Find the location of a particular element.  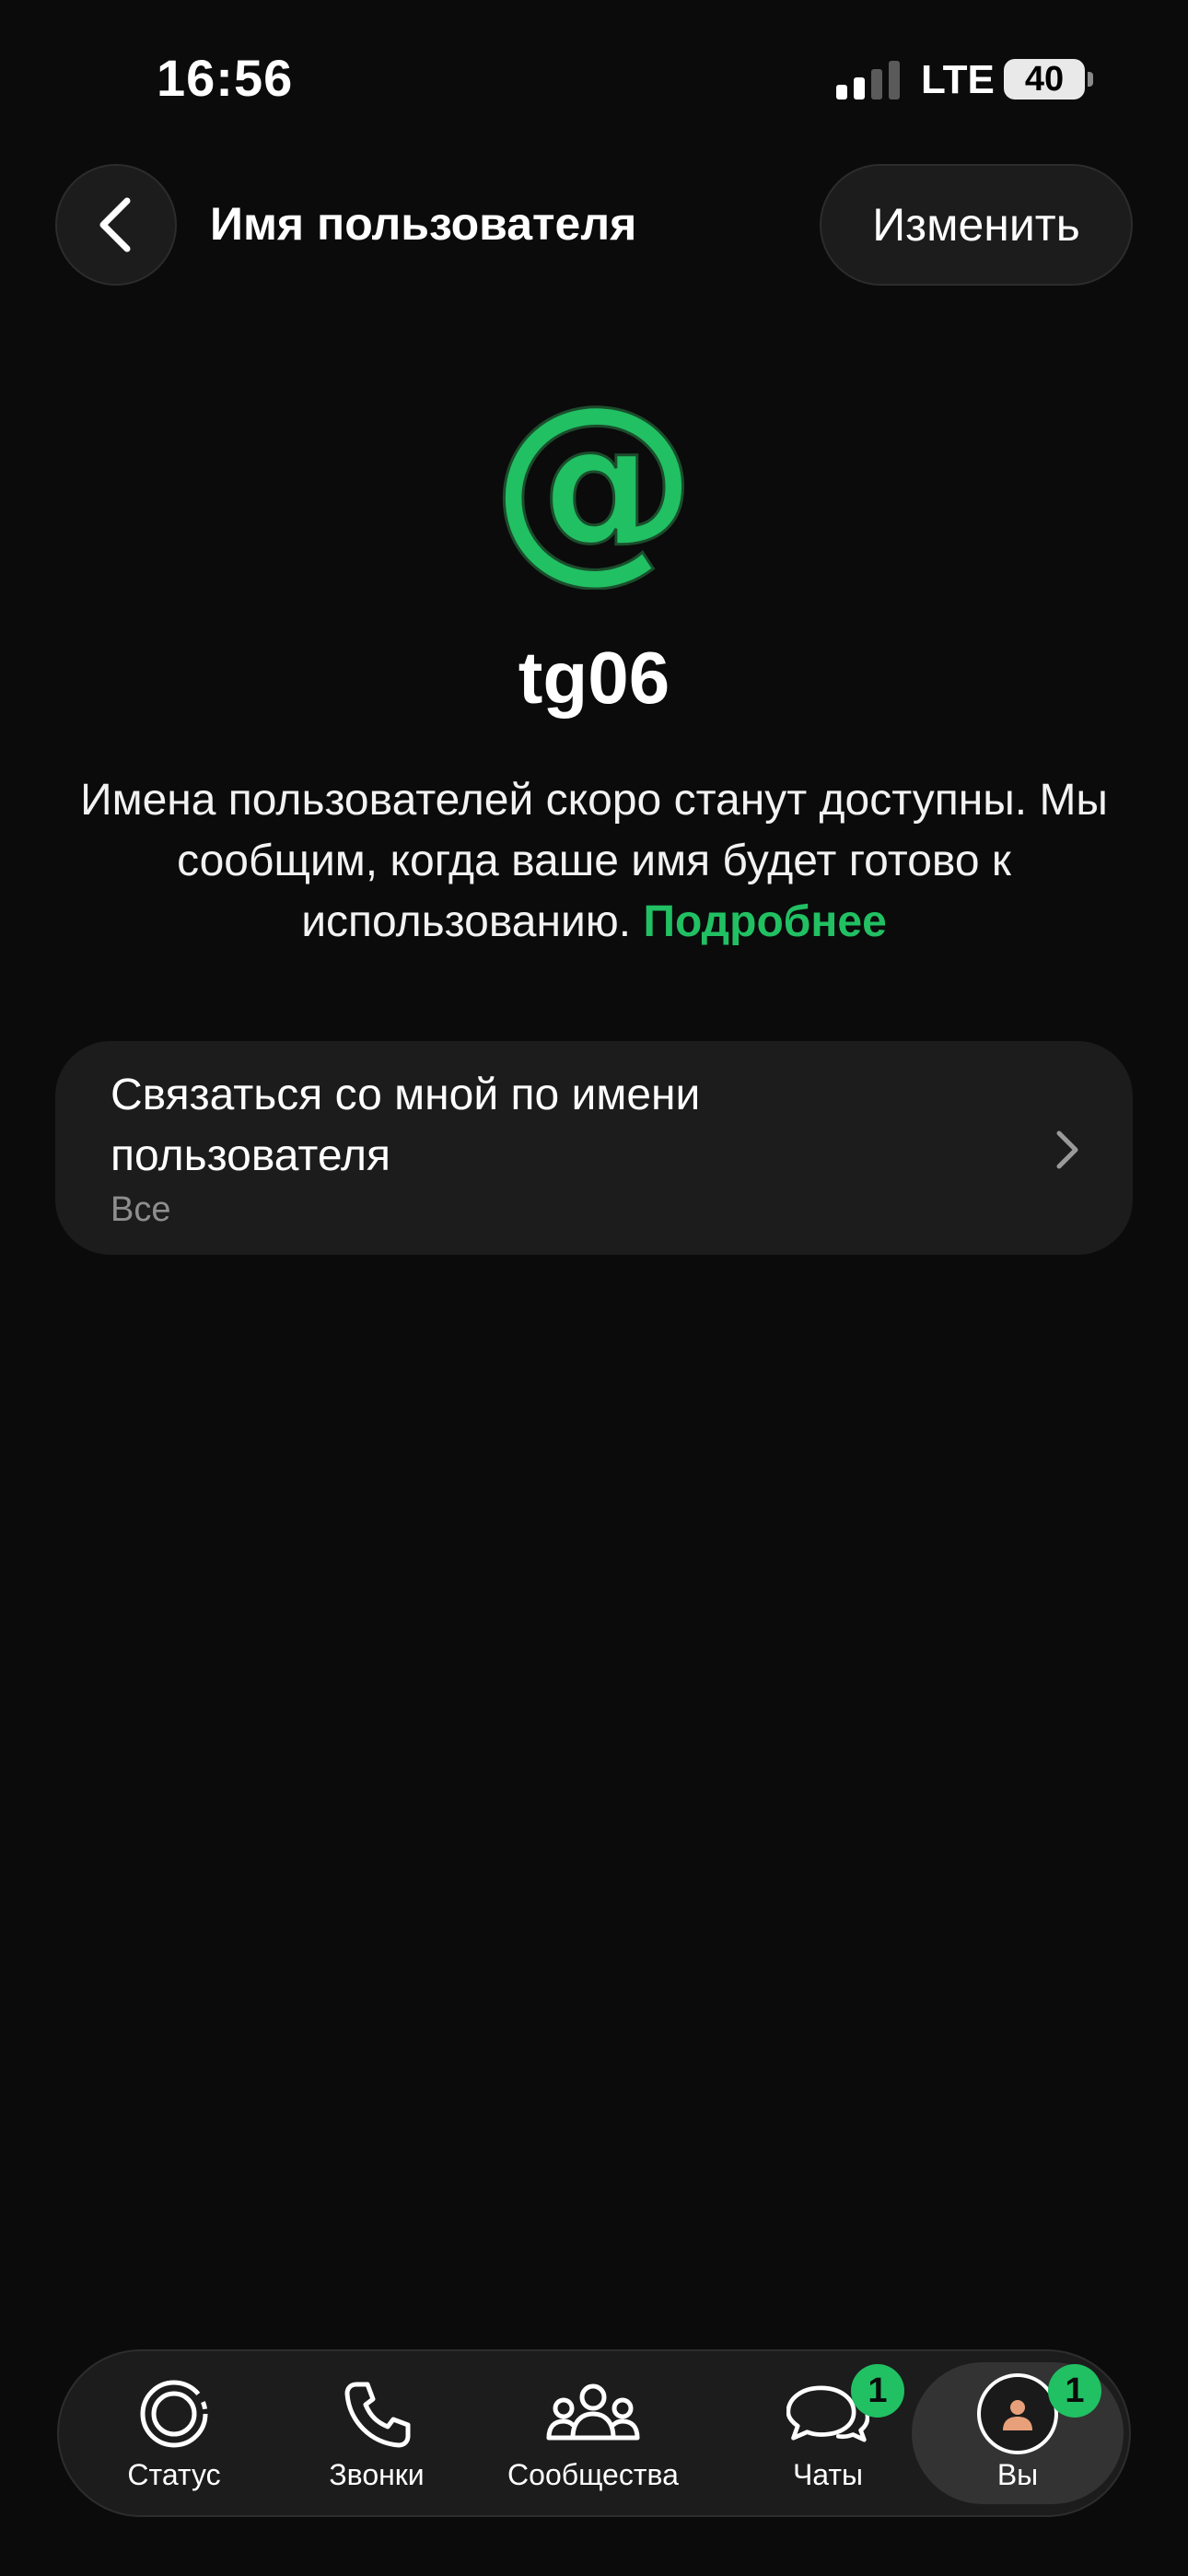

tab-calls: Звонки is located at coordinates (377, 2433).